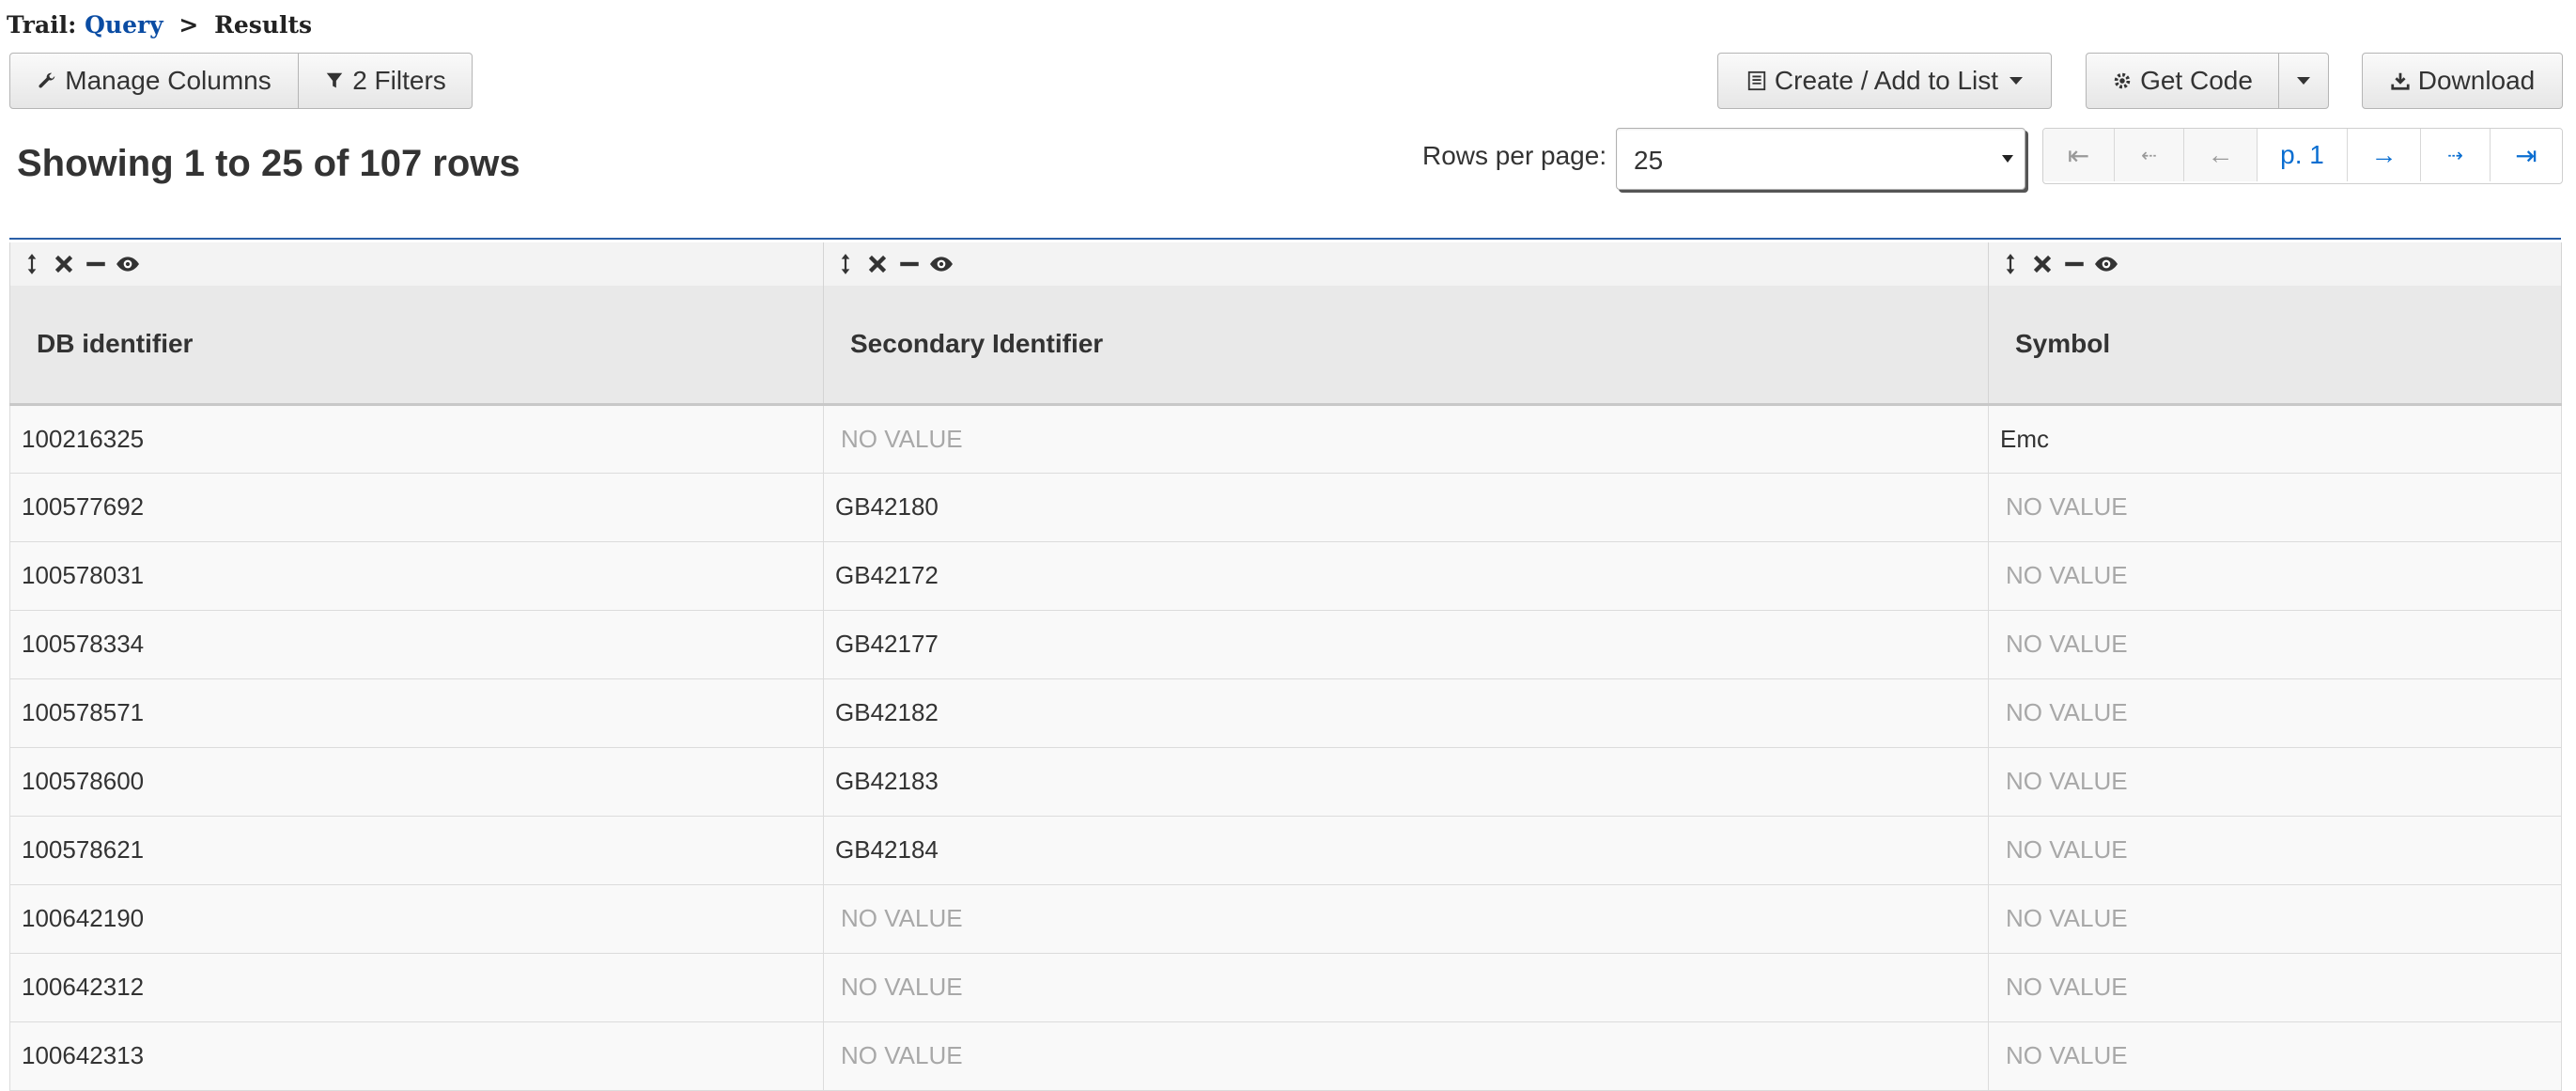 The width and height of the screenshot is (2576, 1091). Describe the element at coordinates (1406, 346) in the screenshot. I see `column-header-secondary-identifier: Secondary Identifier` at that location.